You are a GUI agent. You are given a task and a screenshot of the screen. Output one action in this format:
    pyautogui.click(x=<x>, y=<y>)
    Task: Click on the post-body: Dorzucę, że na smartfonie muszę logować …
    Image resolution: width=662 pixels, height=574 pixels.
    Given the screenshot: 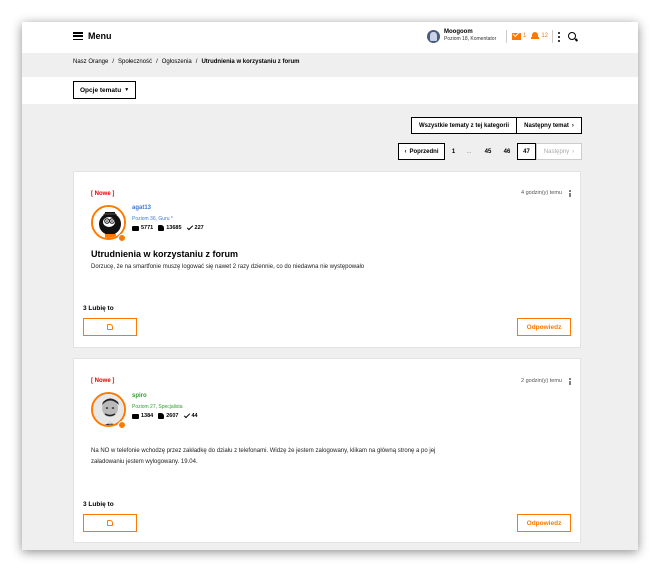 What is the action you would take?
    pyautogui.click(x=228, y=267)
    